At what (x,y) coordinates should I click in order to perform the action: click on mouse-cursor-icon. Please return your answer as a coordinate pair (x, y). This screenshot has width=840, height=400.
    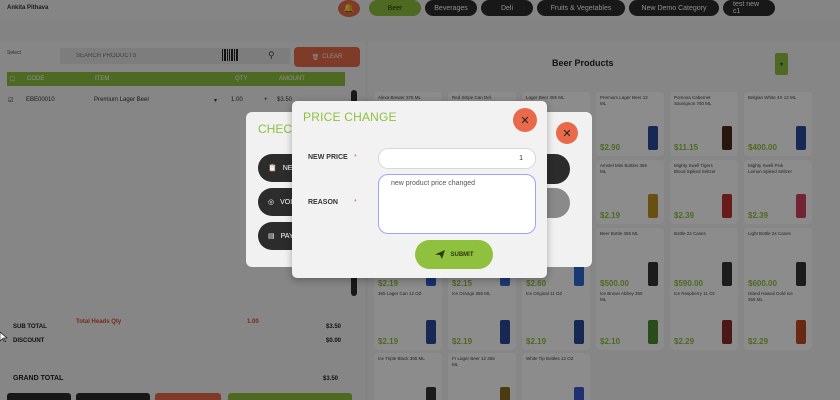
    Looking at the image, I should click on (4, 337).